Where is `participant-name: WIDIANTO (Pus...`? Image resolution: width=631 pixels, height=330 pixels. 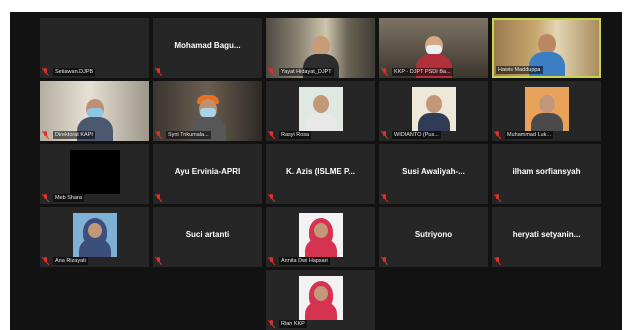
participant-name: WIDIANTO (Pus... is located at coordinates (416, 134).